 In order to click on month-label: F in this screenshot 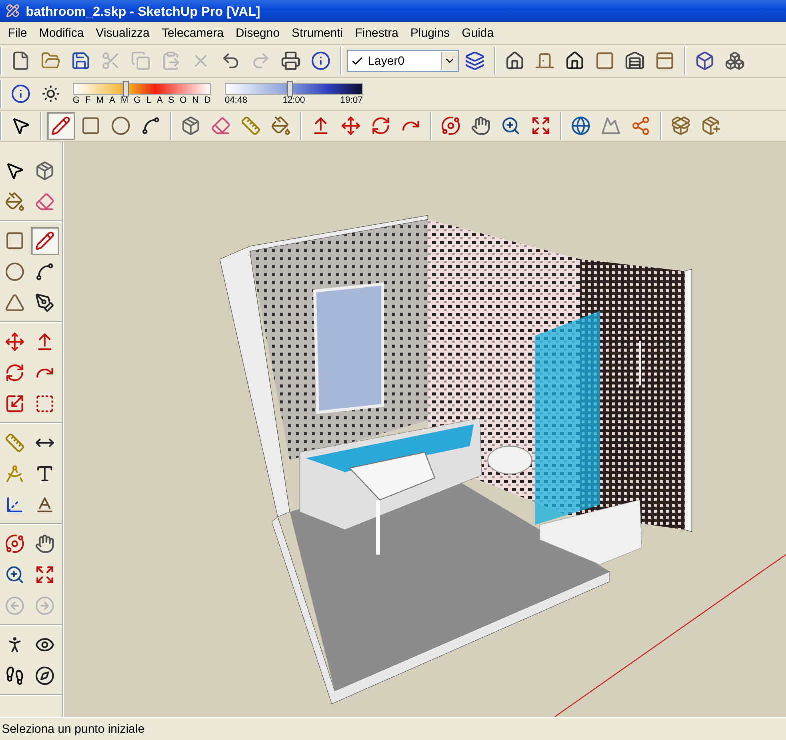, I will do `click(88, 100)`.